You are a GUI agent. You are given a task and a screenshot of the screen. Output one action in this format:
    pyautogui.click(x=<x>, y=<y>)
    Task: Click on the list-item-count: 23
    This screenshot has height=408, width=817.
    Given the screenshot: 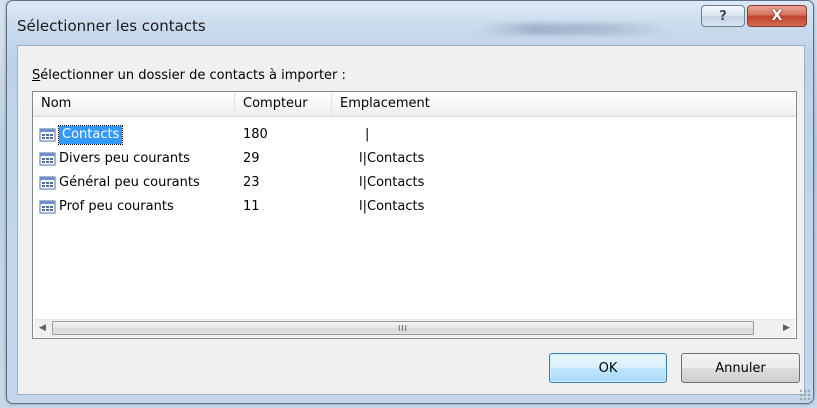 What is the action you would take?
    pyautogui.click(x=251, y=182)
    